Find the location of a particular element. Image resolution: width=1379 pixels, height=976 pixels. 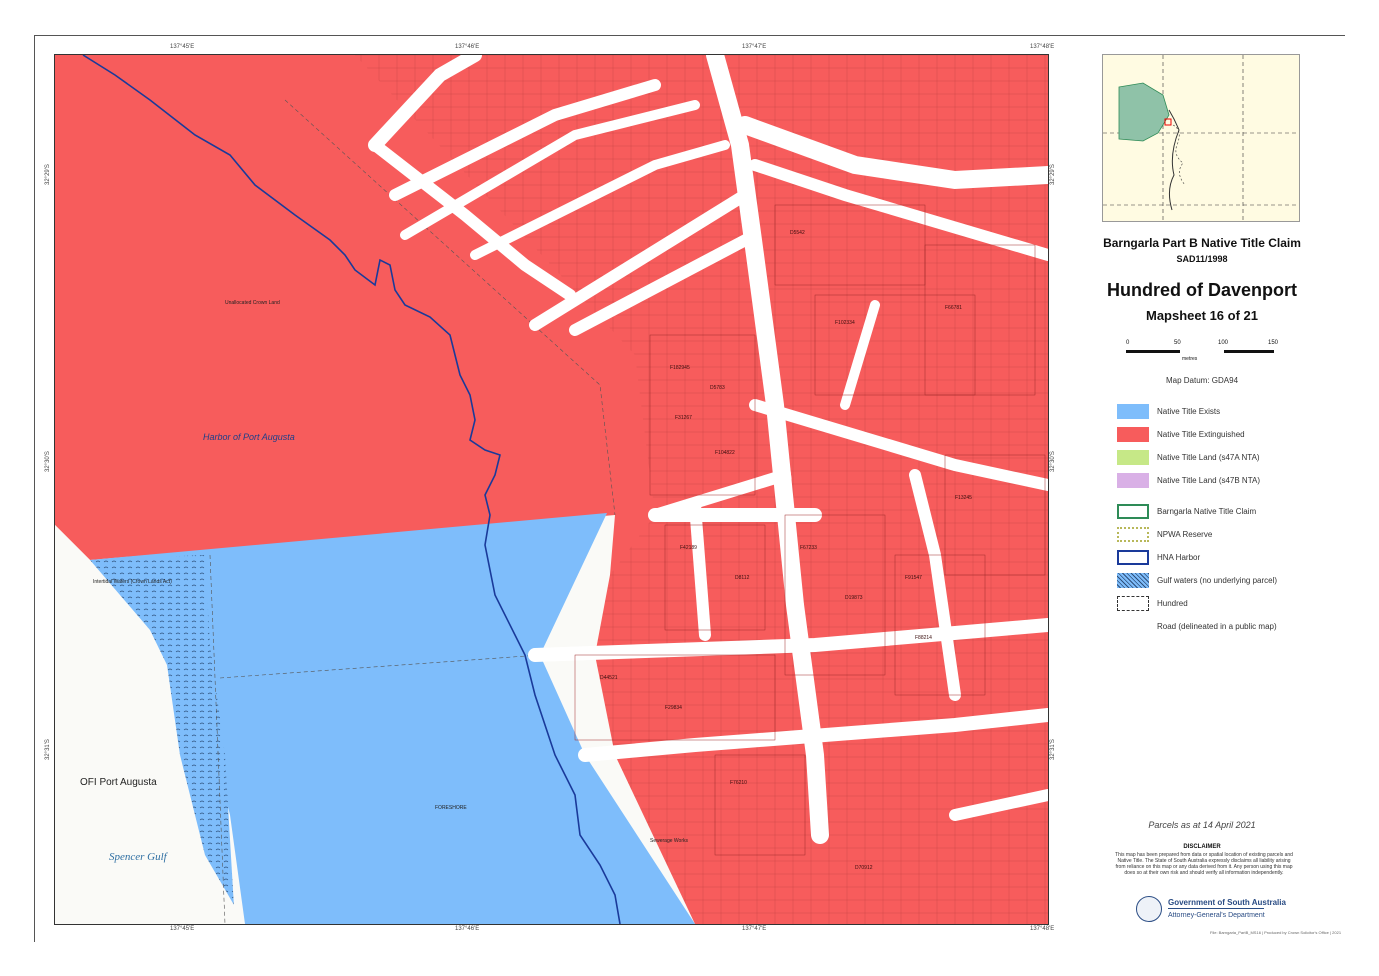

top-tick-3: 137°47'E is located at coordinates (754, 47).